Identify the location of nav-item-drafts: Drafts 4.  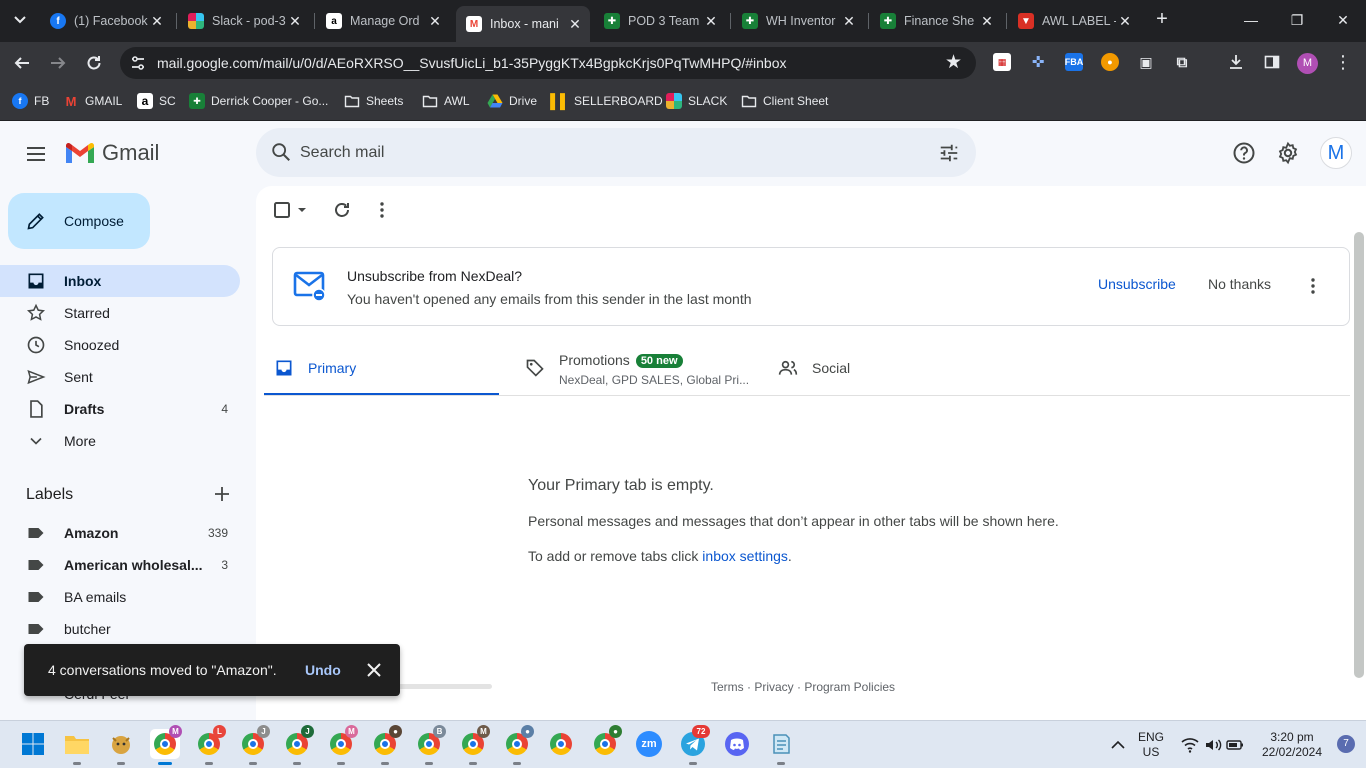
(120, 409).